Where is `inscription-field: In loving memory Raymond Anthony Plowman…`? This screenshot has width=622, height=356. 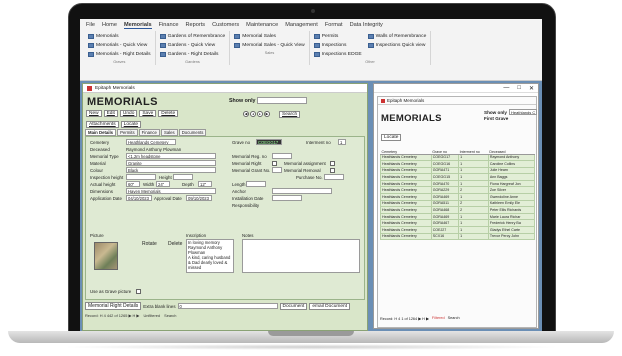 inscription-field: In loving memory Raymond Anthony Plowman… is located at coordinates (210, 256).